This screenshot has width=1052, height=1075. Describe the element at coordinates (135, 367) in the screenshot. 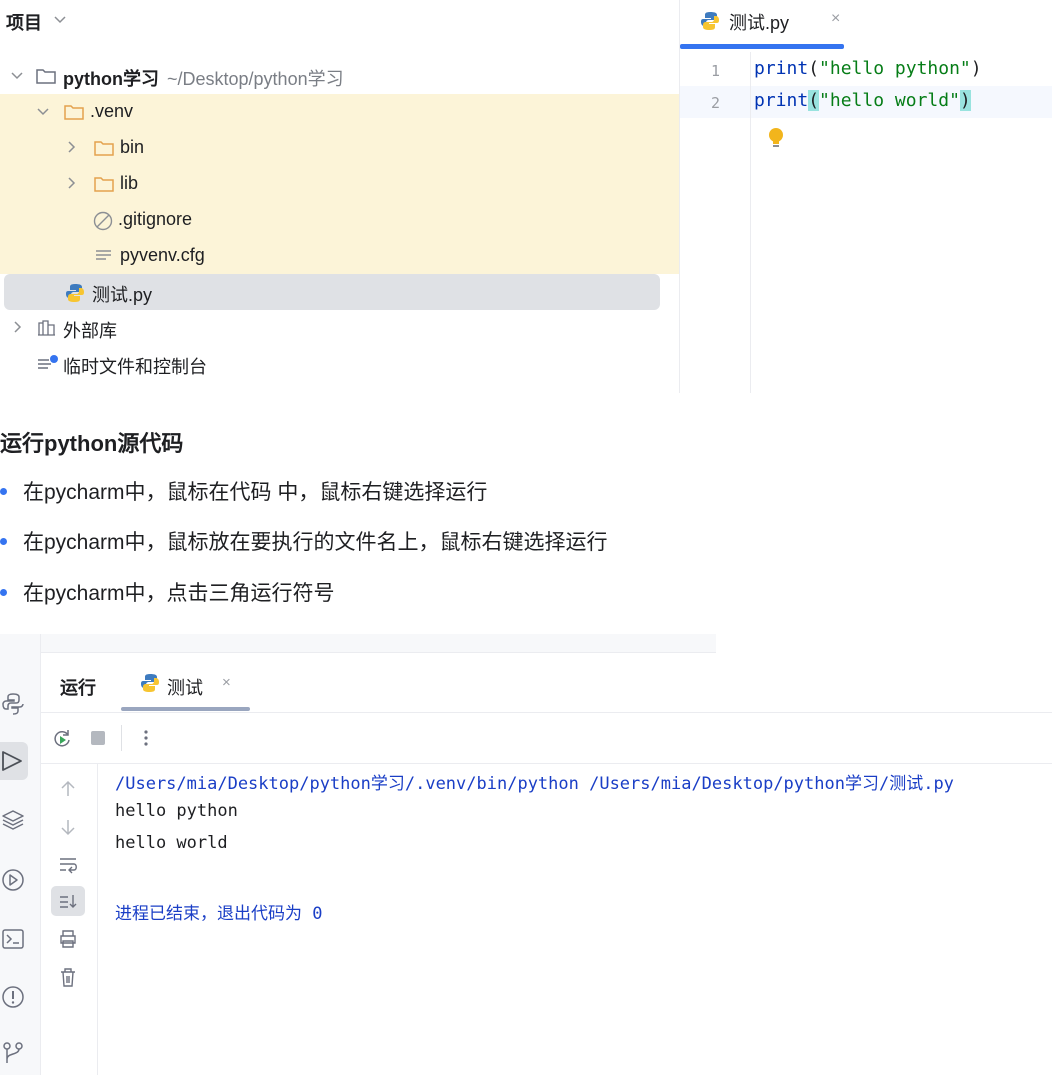

I see `tree-item-label: 临时文件和控制台` at that location.